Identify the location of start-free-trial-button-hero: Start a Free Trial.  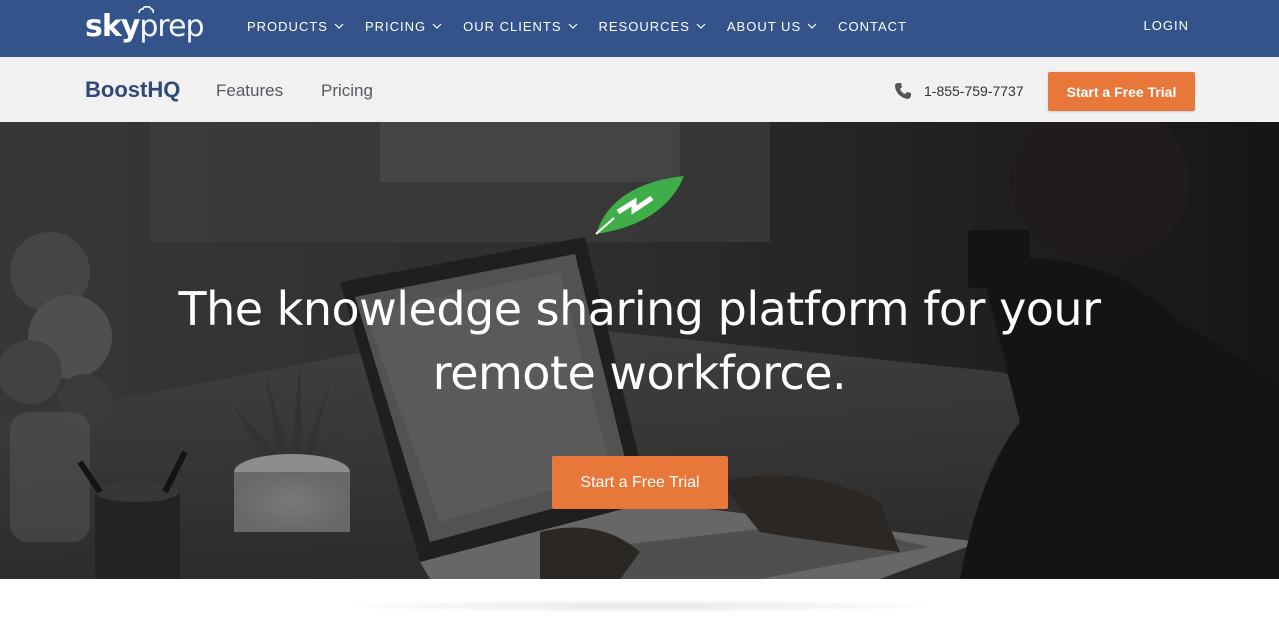
(640, 482).